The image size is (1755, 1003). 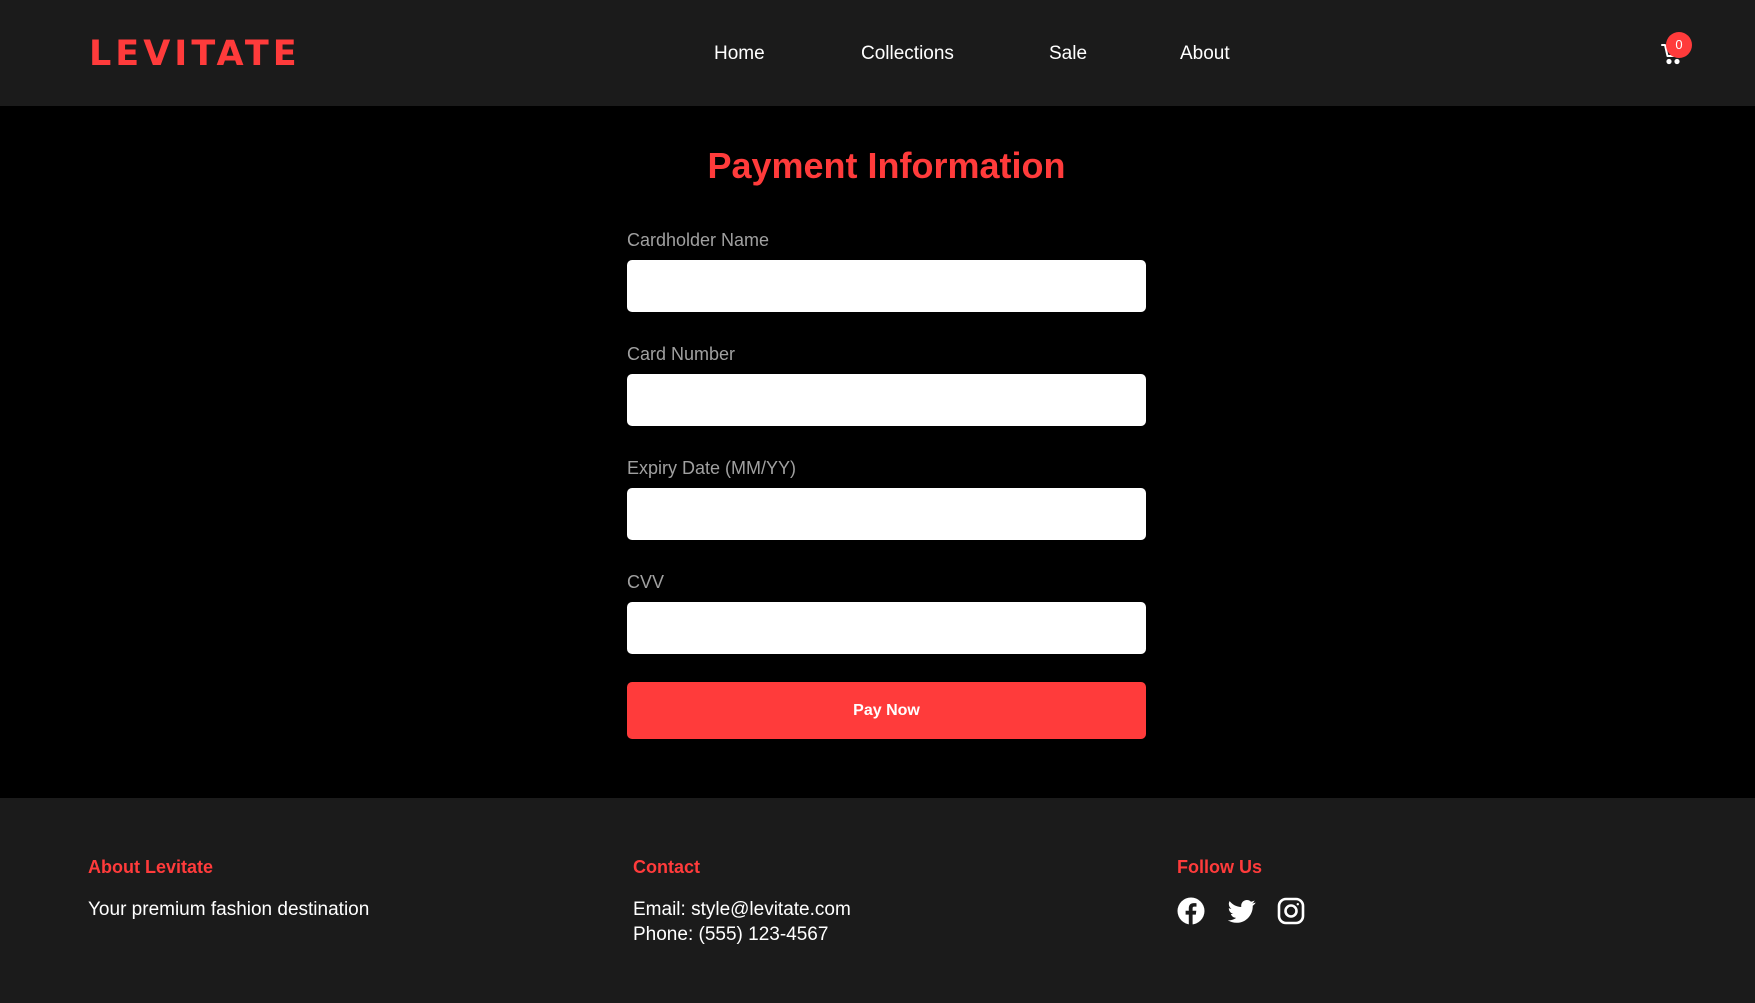 I want to click on cardholder-name-input, so click(x=886, y=286).